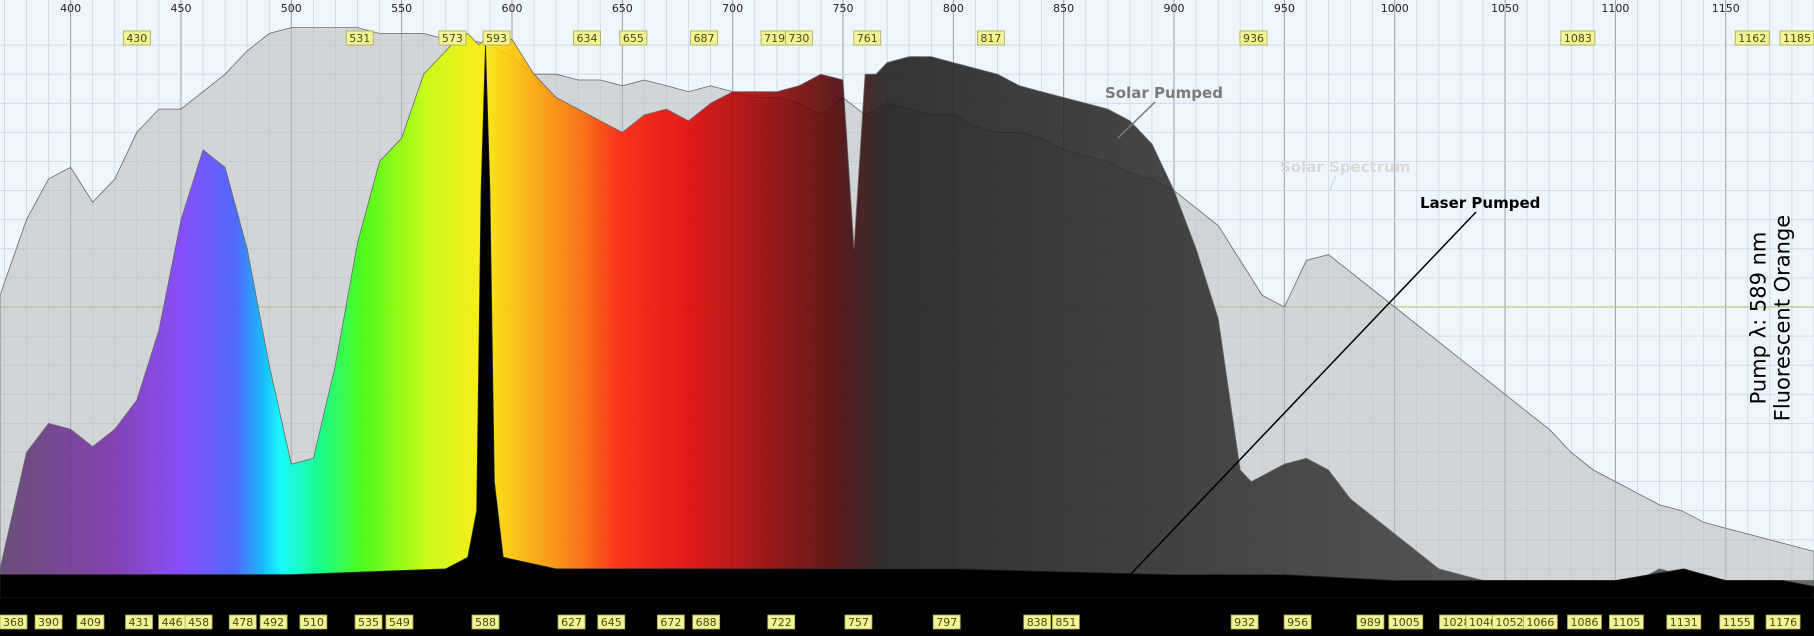 Image resolution: width=1814 pixels, height=636 pixels. I want to click on x-tick-label: 400, so click(70, 8).